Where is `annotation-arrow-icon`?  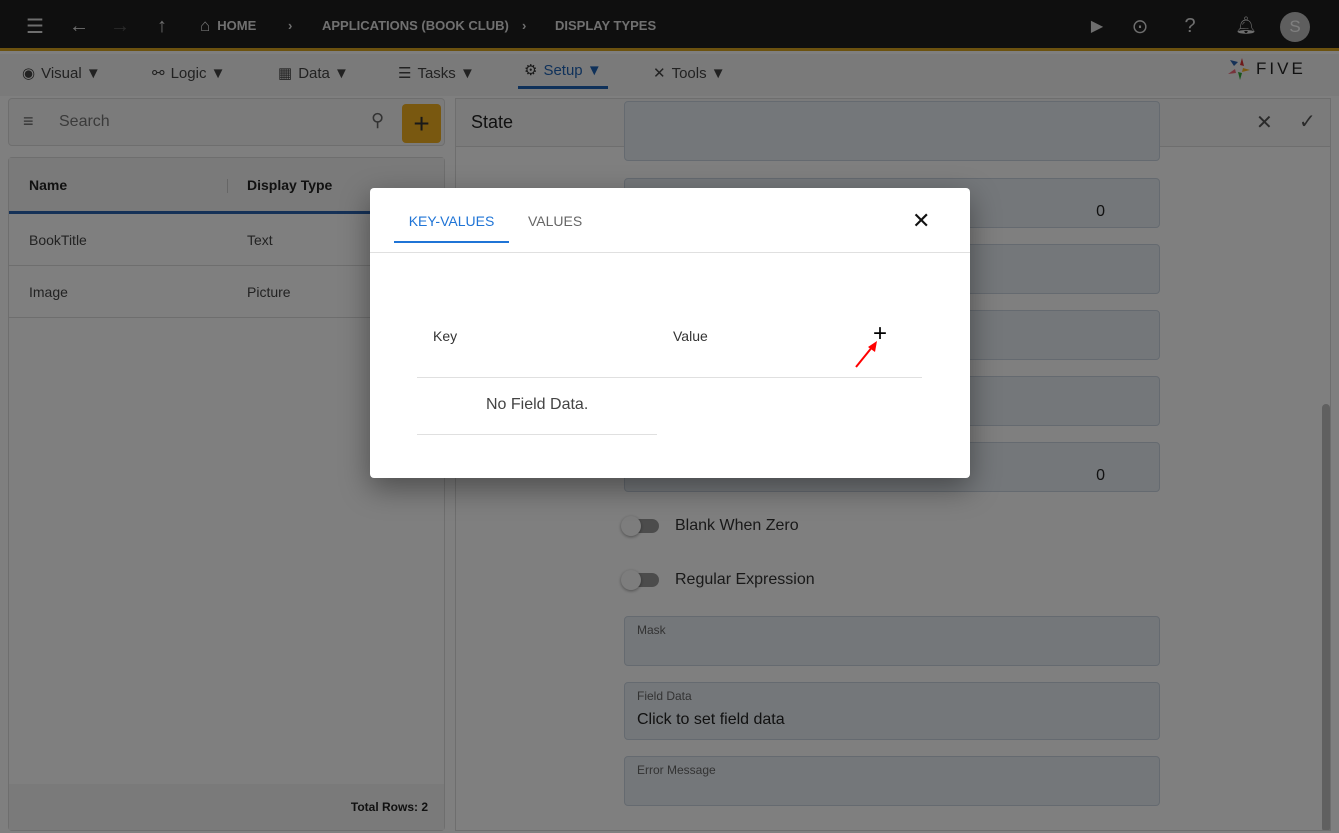
annotation-arrow-icon is located at coordinates (866, 354).